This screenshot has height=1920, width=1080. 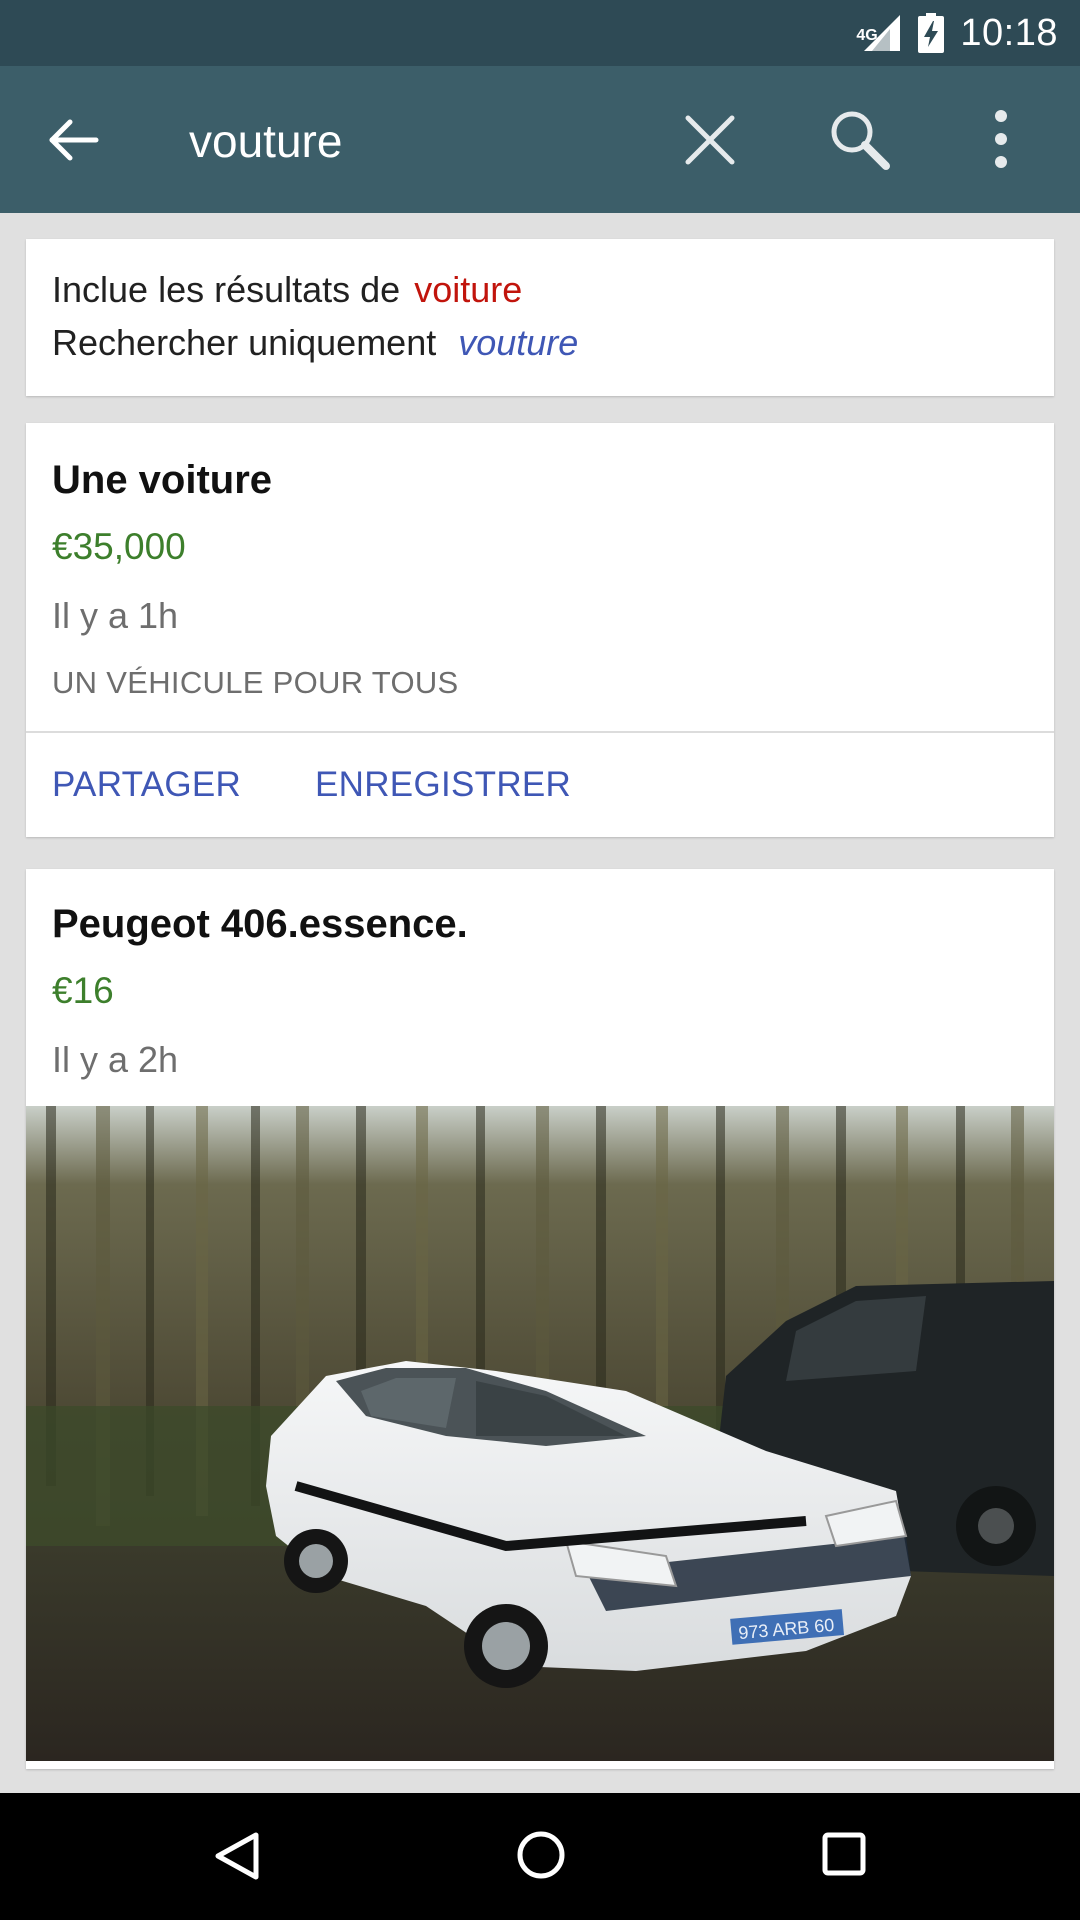 What do you see at coordinates (237, 1856) in the screenshot?
I see `nav-back-icon` at bounding box center [237, 1856].